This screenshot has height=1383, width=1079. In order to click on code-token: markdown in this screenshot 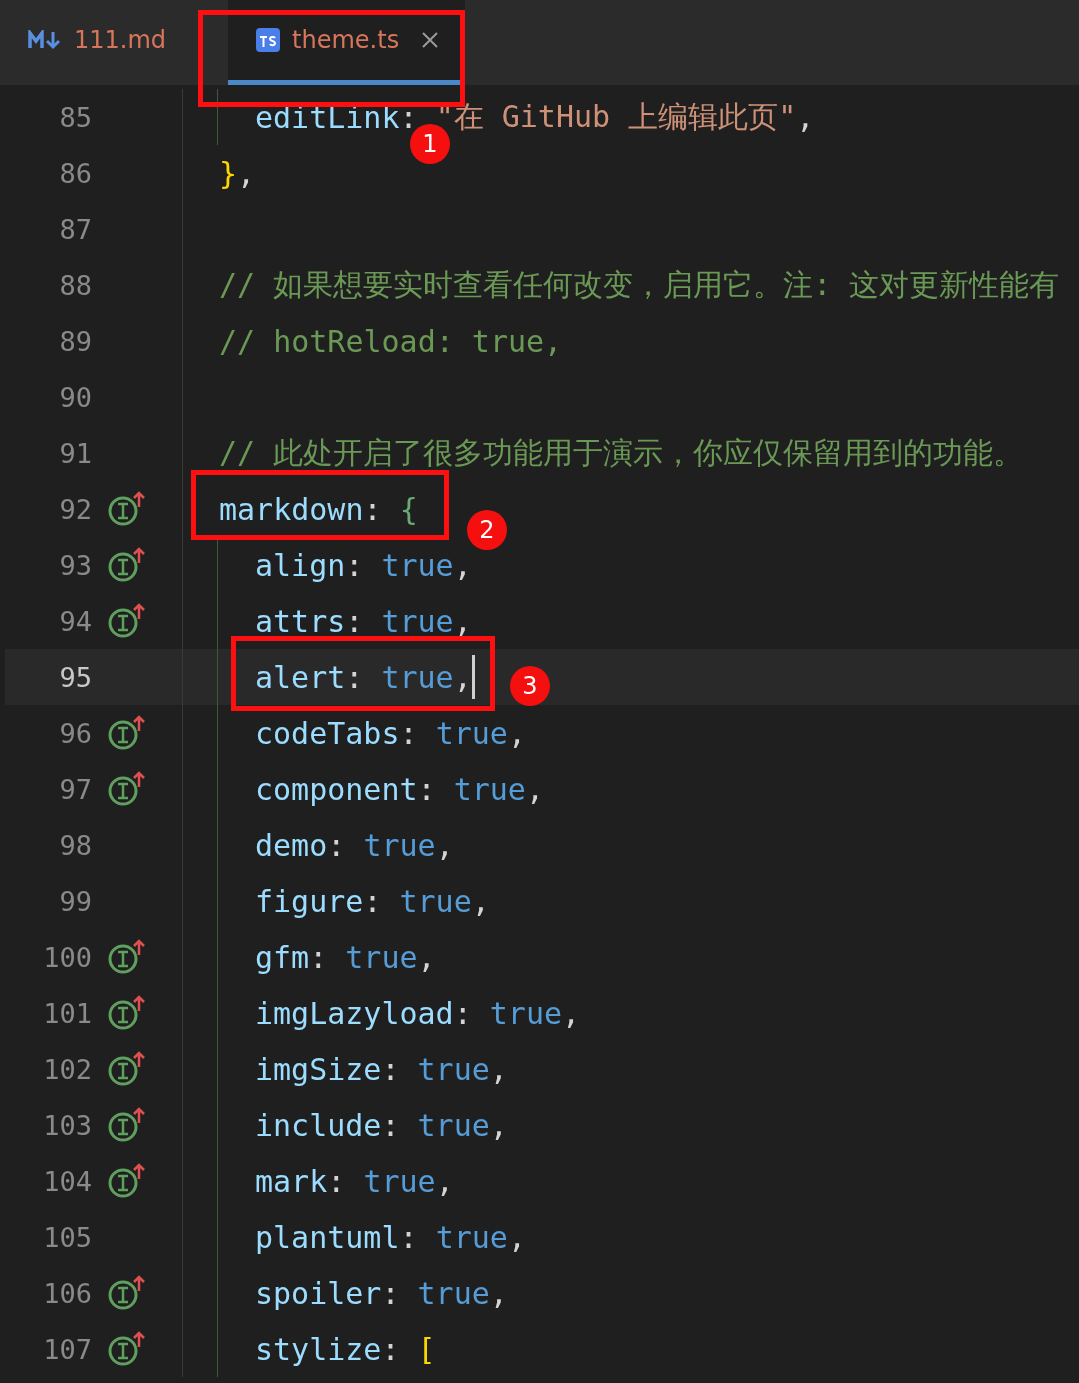, I will do `click(291, 509)`.